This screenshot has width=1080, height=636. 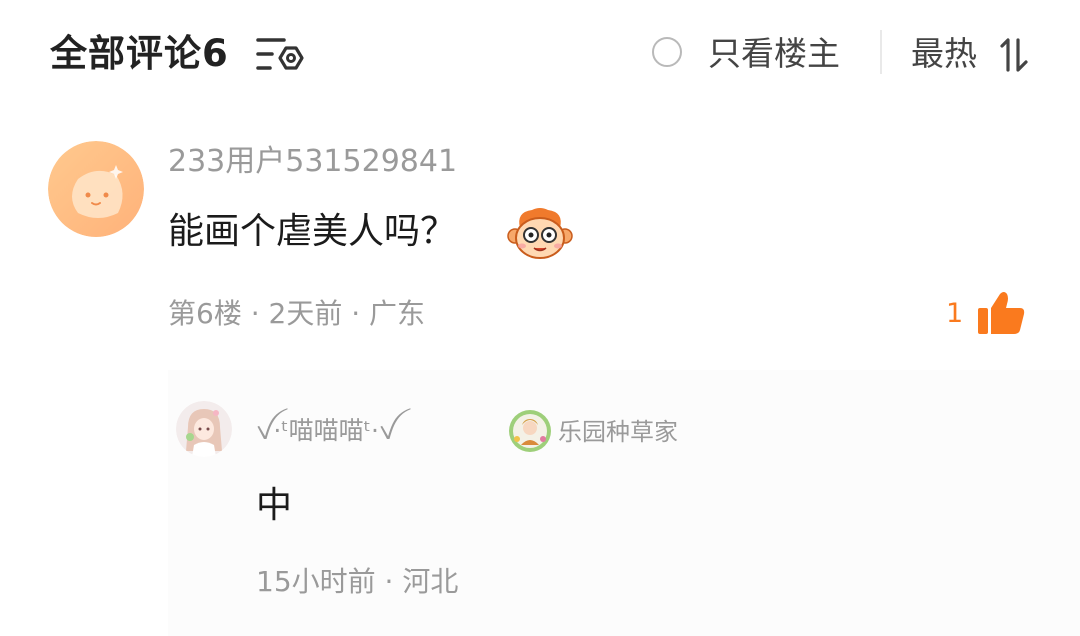 I want to click on commenter-username: 233用户531529841, so click(x=312, y=162).